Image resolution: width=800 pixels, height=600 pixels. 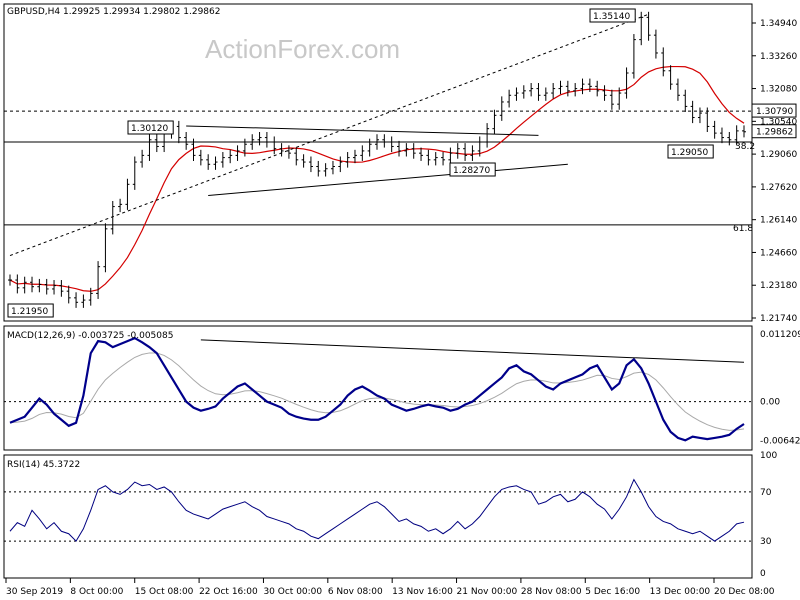 What do you see at coordinates (766, 542) in the screenshot?
I see `rsi-ytick-label: 30` at bounding box center [766, 542].